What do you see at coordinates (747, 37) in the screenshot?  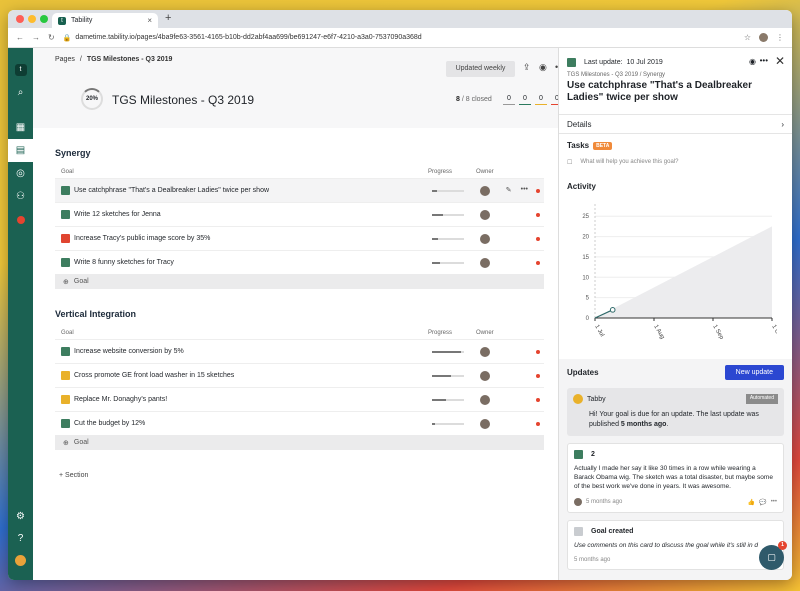 I see `bookmark-star-icon: ☆` at bounding box center [747, 37].